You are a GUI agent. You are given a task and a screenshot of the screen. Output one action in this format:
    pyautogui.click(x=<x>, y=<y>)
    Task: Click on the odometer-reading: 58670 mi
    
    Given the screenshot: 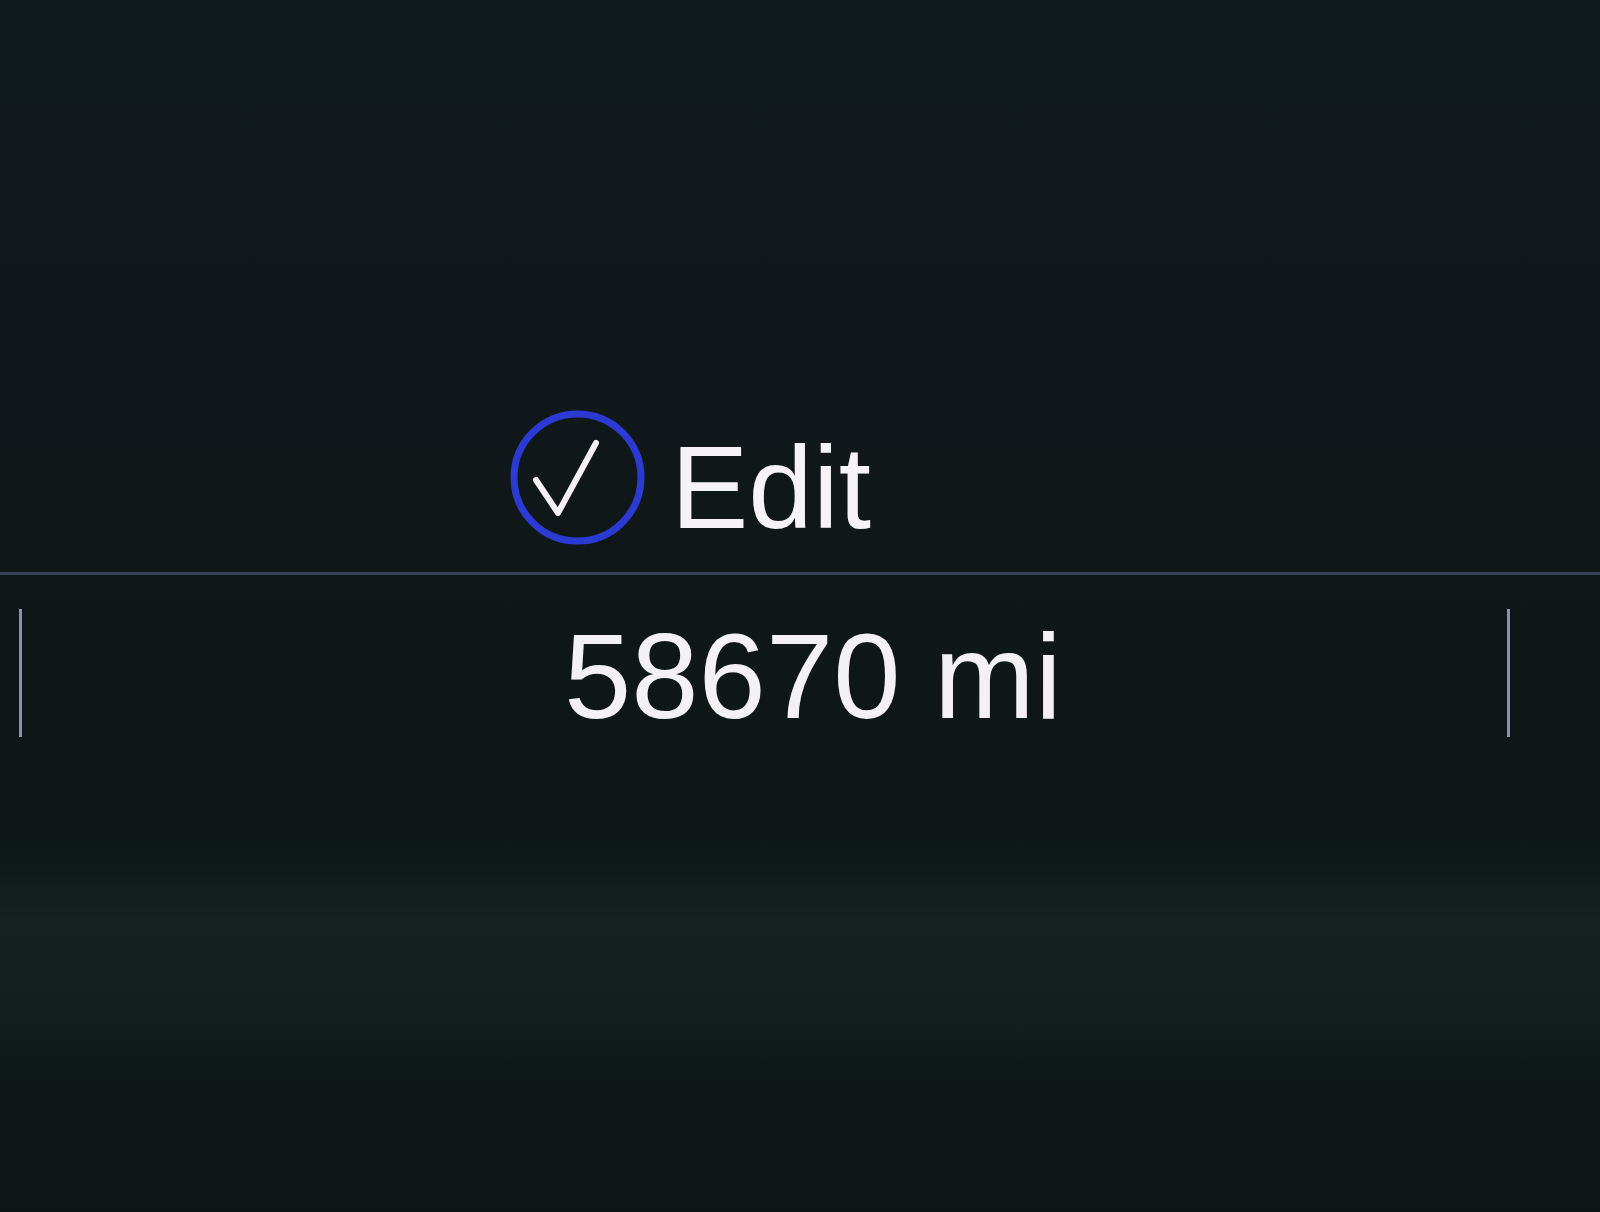 What is the action you would take?
    pyautogui.click(x=813, y=673)
    